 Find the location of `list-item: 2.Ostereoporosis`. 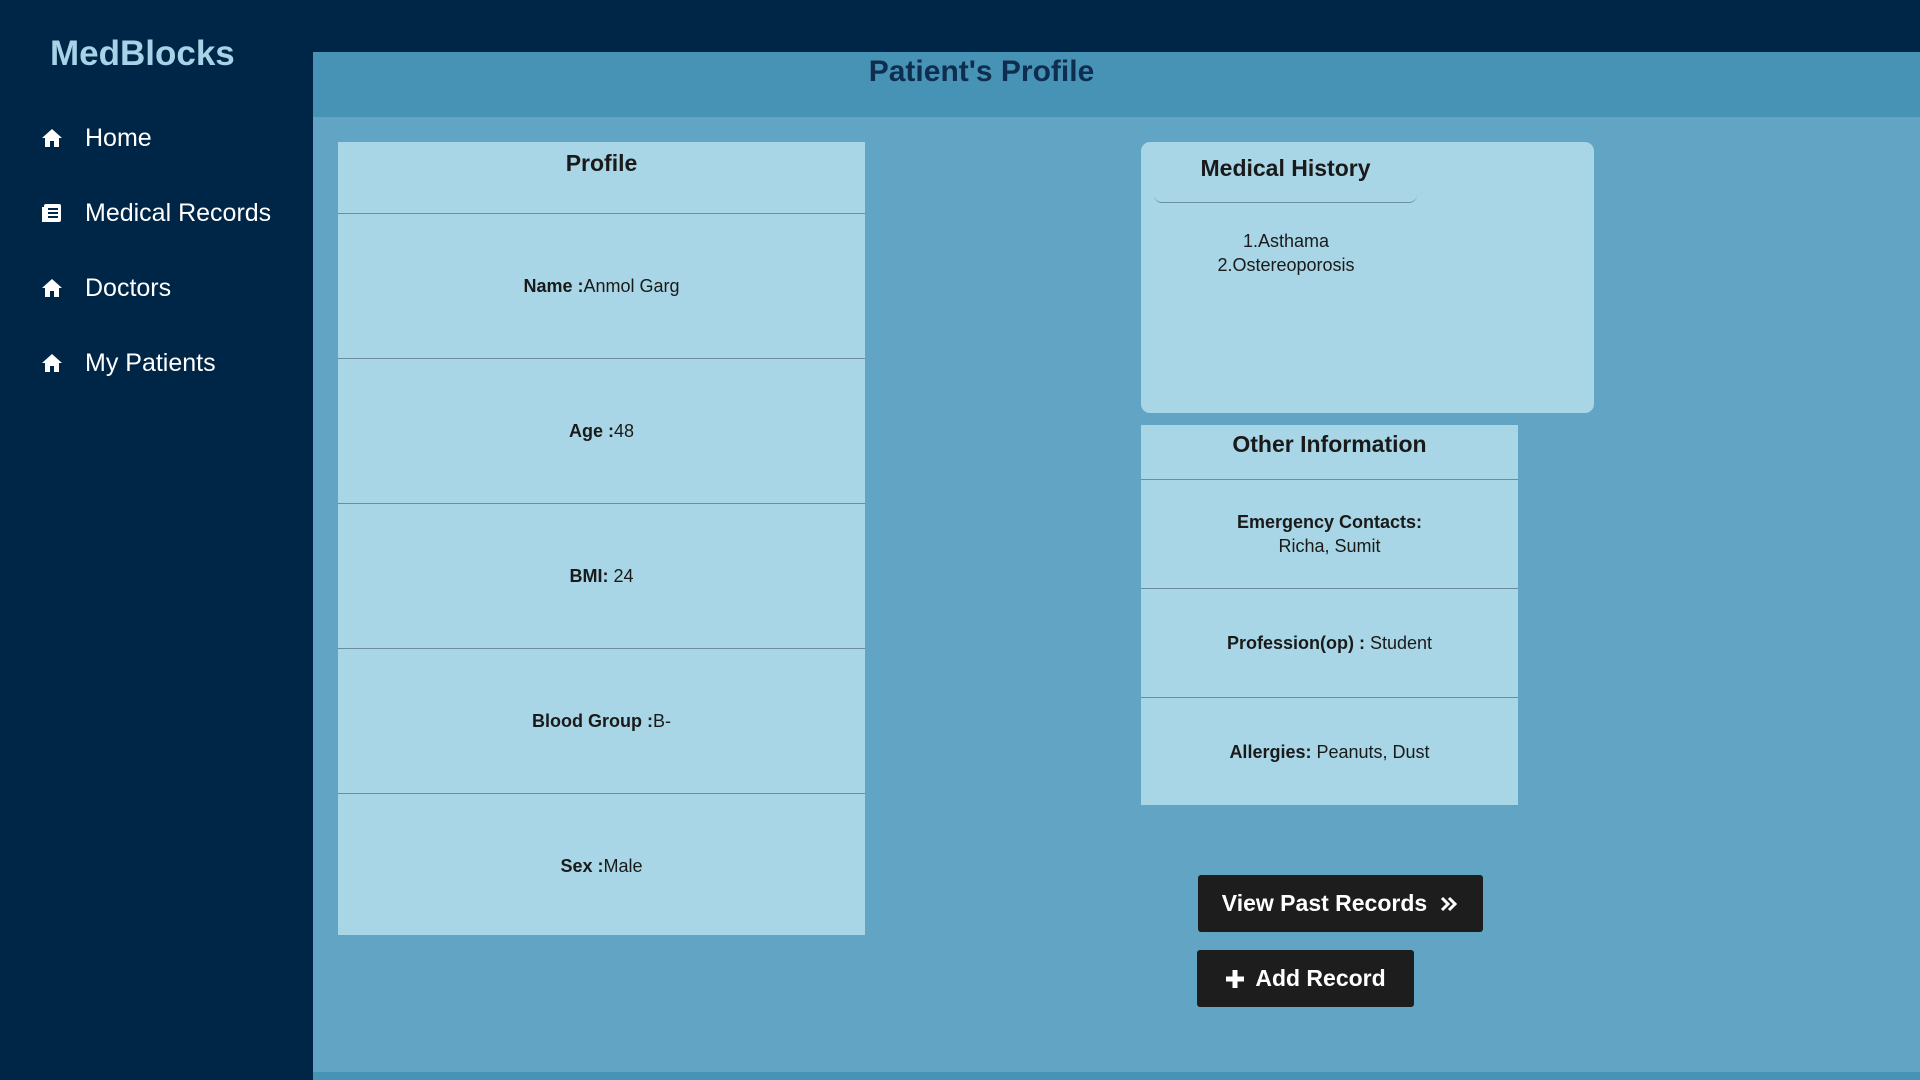

list-item: 2.Ostereoporosis is located at coordinates (1286, 265).